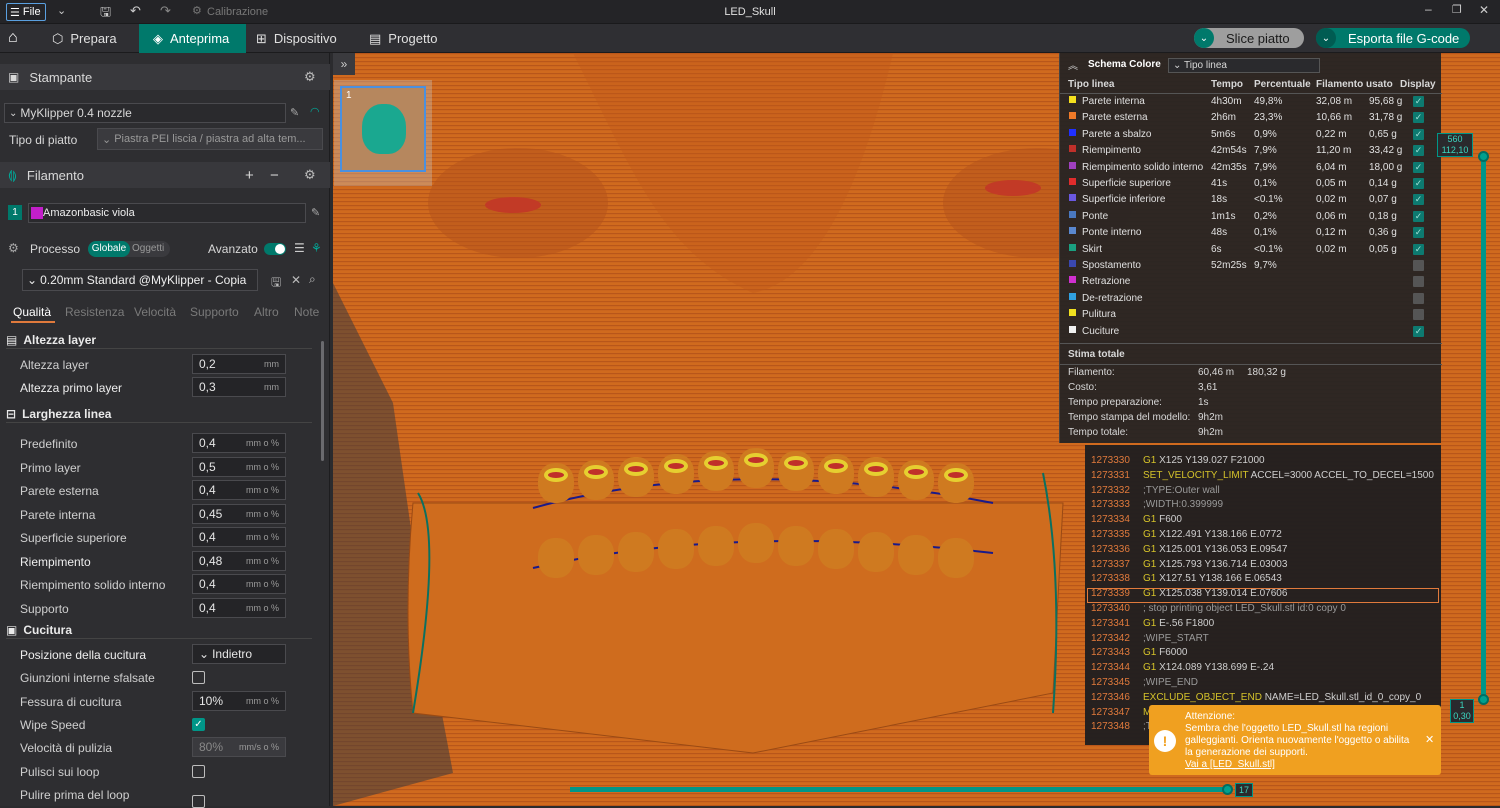 This screenshot has width=1500, height=808. Describe the element at coordinates (239, 387) in the screenshot. I see `first-layer-height-input: 0,3 mm` at that location.